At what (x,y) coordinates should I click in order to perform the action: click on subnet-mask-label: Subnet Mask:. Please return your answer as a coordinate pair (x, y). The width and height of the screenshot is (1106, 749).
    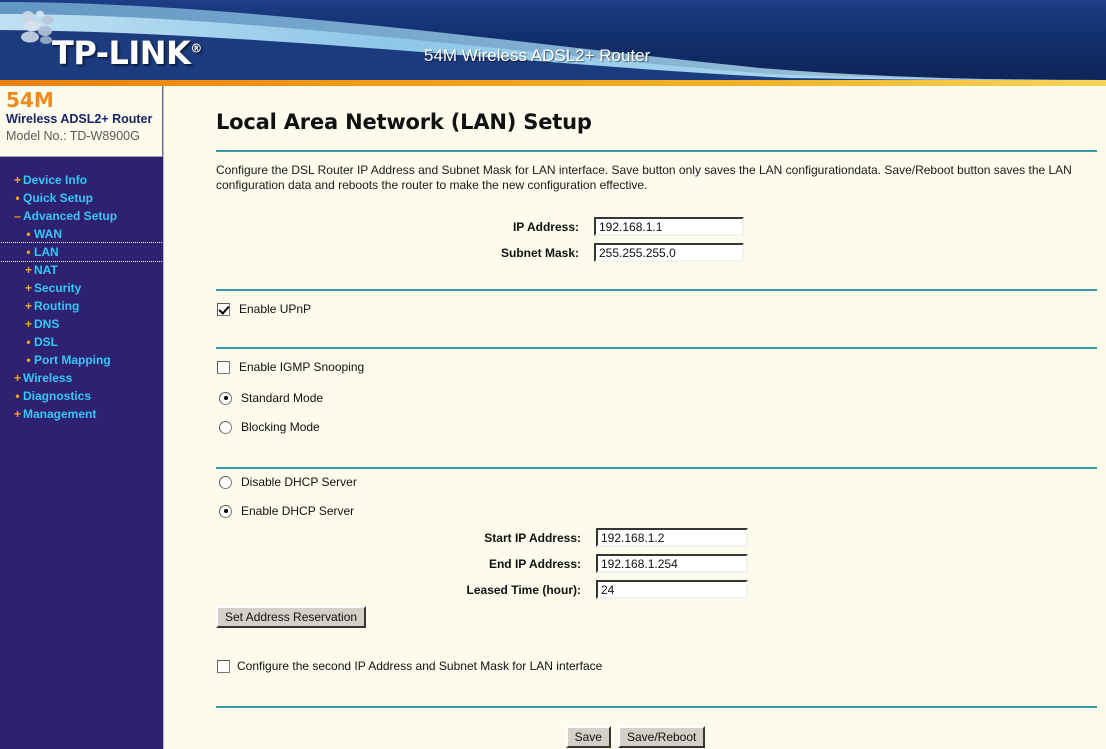
    Looking at the image, I should click on (539, 252).